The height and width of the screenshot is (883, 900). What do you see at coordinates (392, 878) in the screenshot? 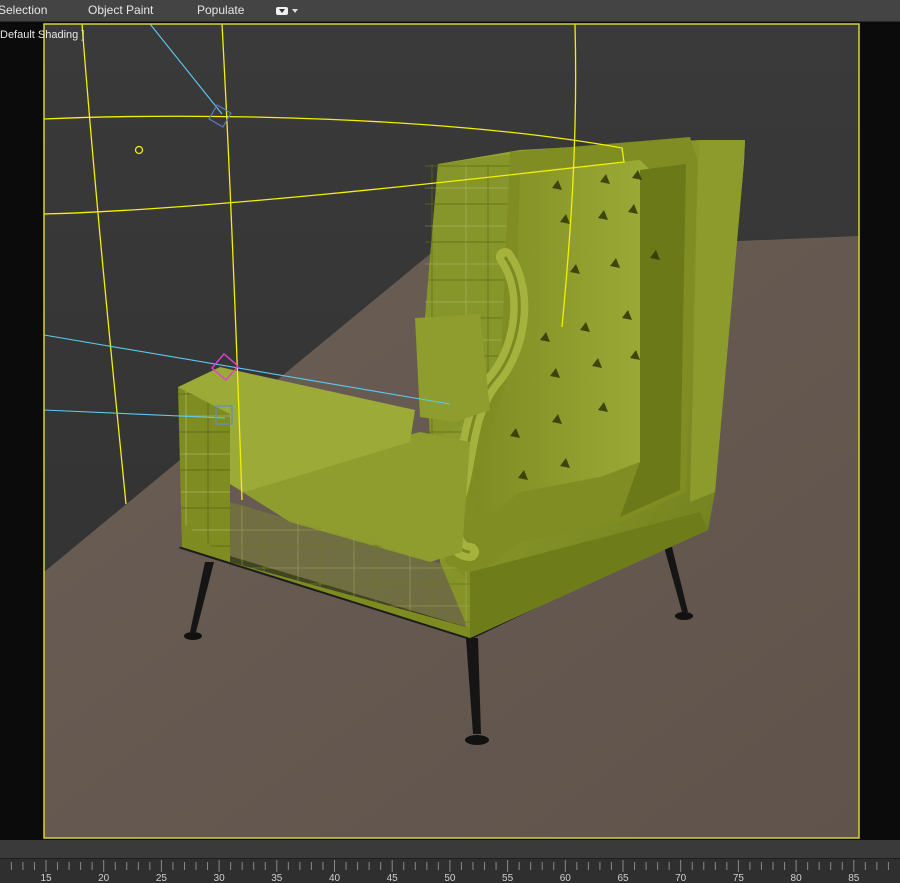
I see `timeline-tick-label: 45` at bounding box center [392, 878].